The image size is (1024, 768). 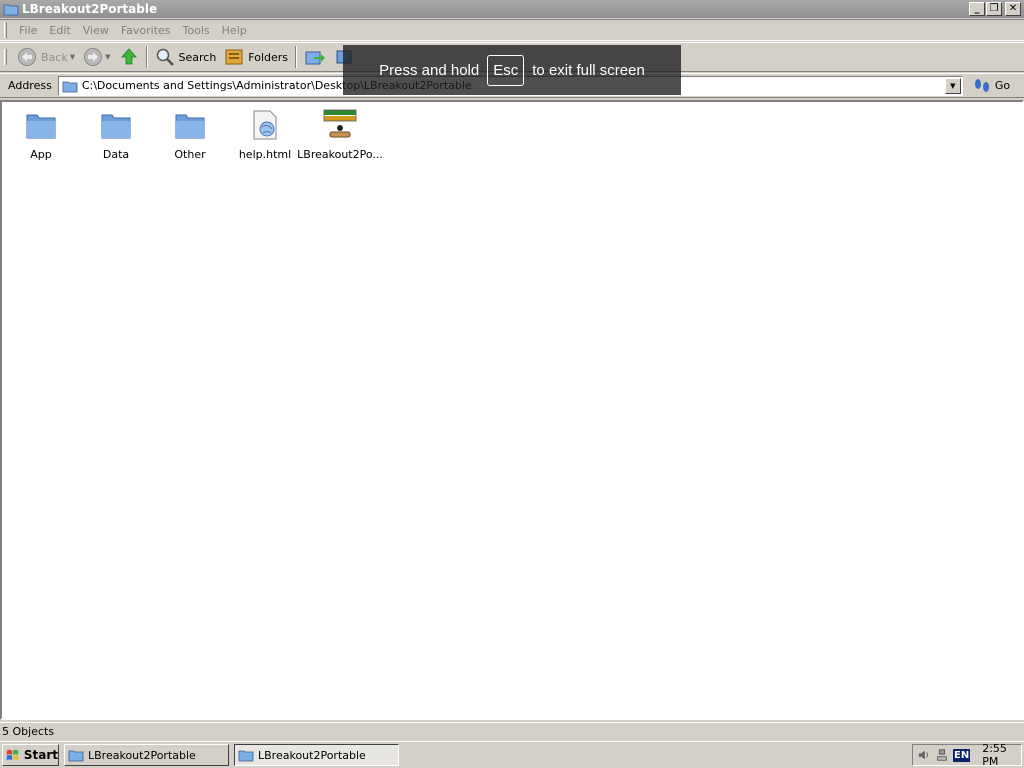 What do you see at coordinates (28, 30) in the screenshot?
I see `menu-file: File` at bounding box center [28, 30].